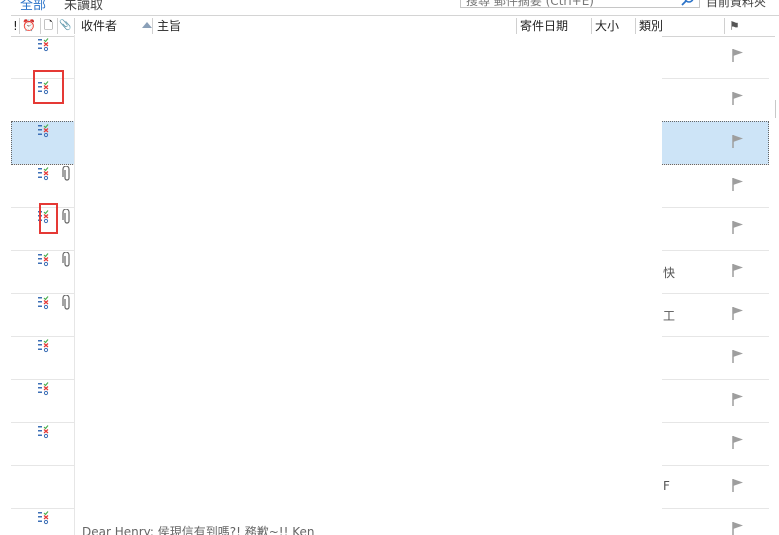 The width and height of the screenshot is (779, 535). What do you see at coordinates (651, 26) in the screenshot?
I see `category-column-header: 類別` at bounding box center [651, 26].